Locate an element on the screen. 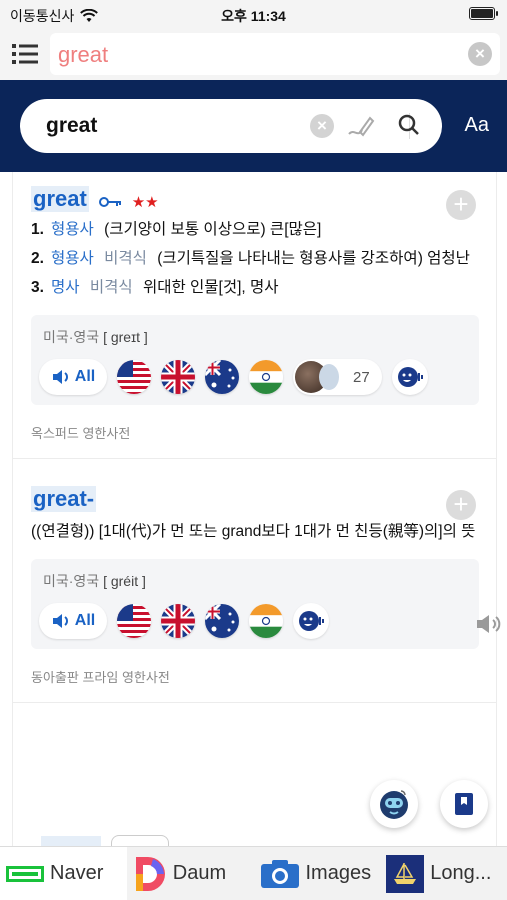 The height and width of the screenshot is (900, 507). top-search-row: great × is located at coordinates (253, 54).